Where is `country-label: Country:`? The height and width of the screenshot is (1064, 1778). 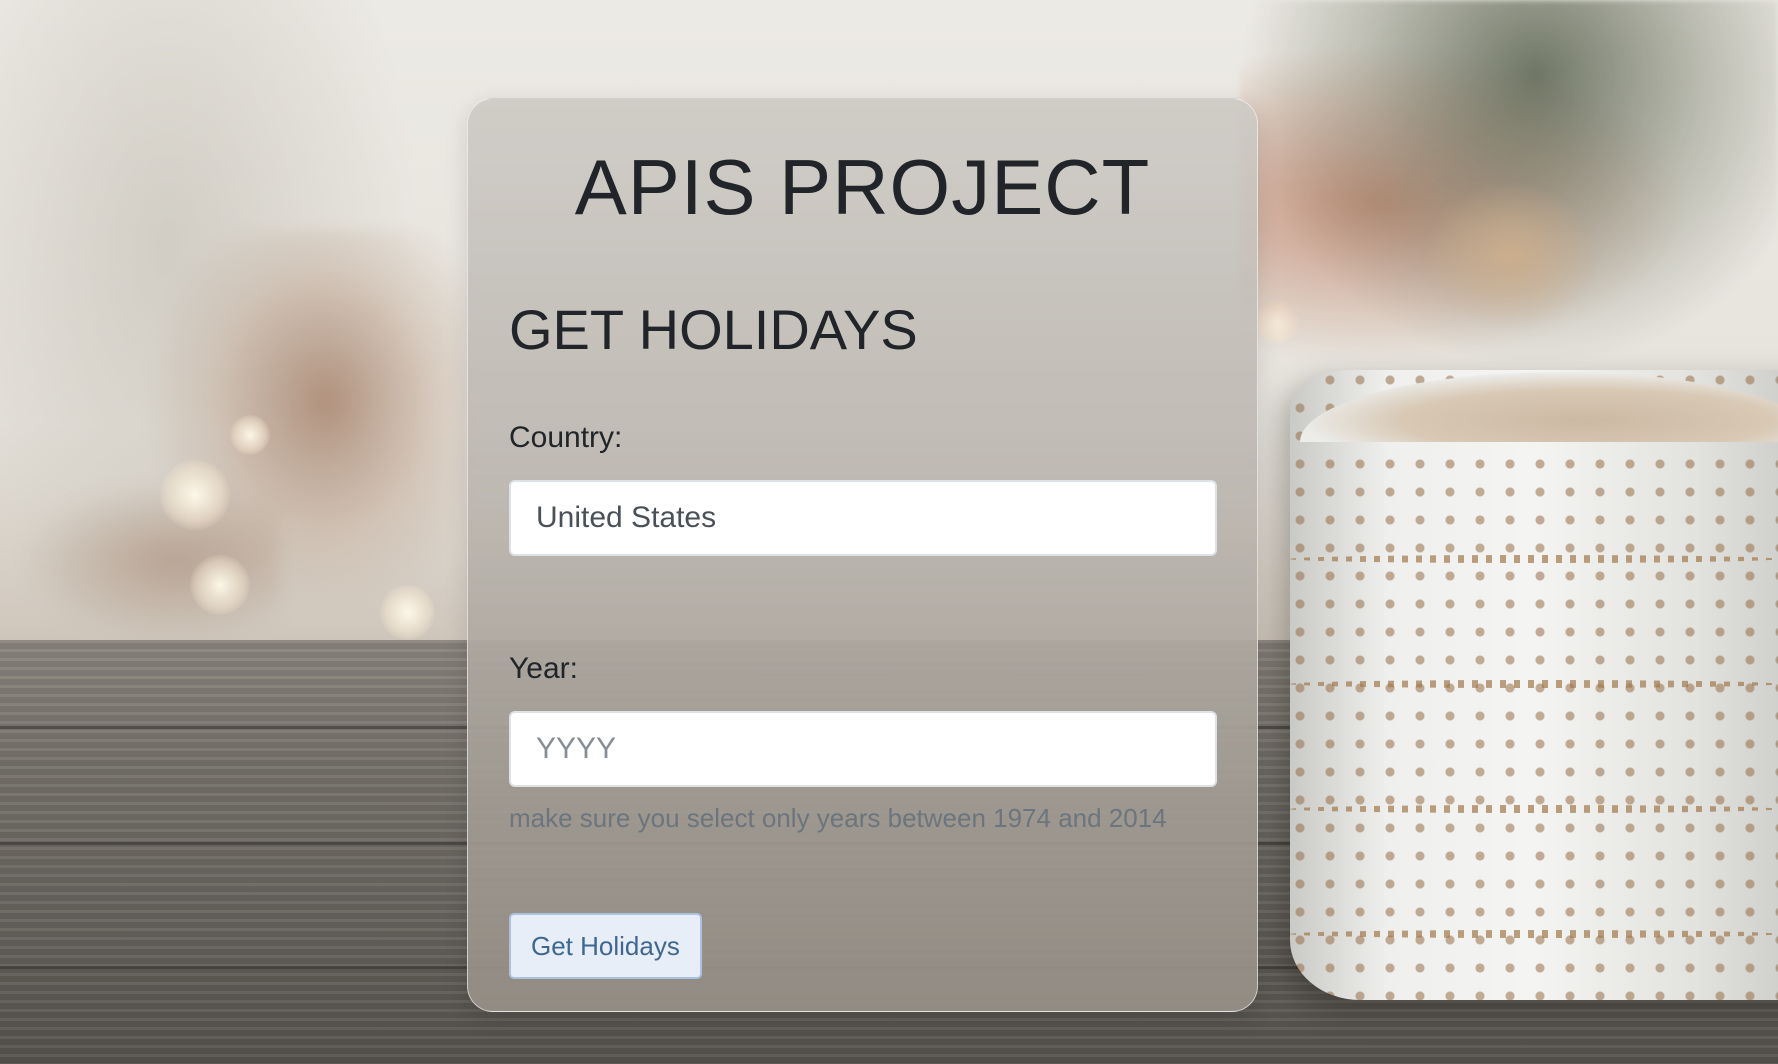 country-label: Country: is located at coordinates (566, 437).